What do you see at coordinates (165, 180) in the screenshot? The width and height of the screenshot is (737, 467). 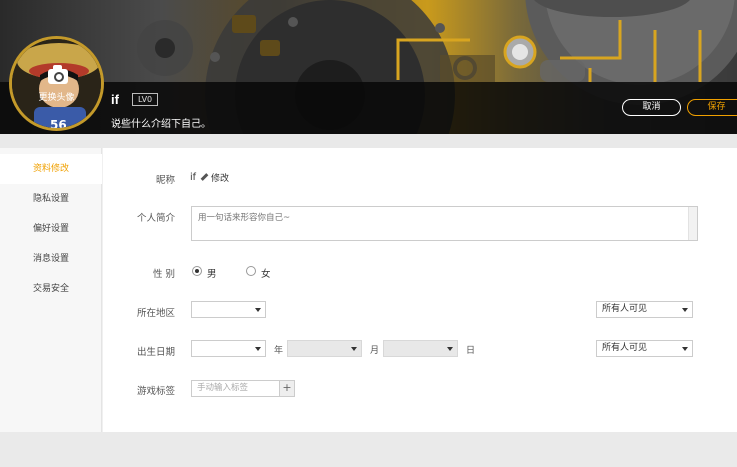 I see `nickname-label: 昵称` at bounding box center [165, 180].